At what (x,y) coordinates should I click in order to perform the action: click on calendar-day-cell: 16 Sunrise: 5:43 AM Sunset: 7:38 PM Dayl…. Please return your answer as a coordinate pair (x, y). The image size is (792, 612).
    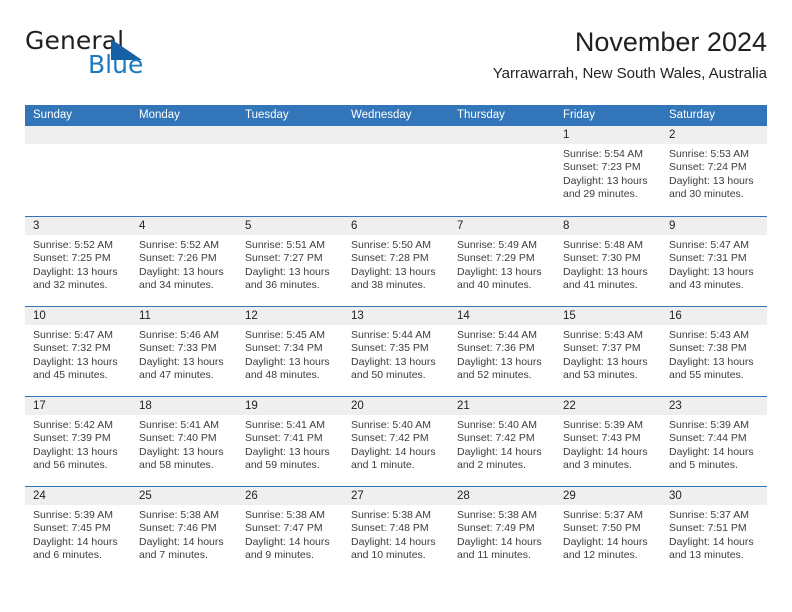
    Looking at the image, I should click on (714, 351).